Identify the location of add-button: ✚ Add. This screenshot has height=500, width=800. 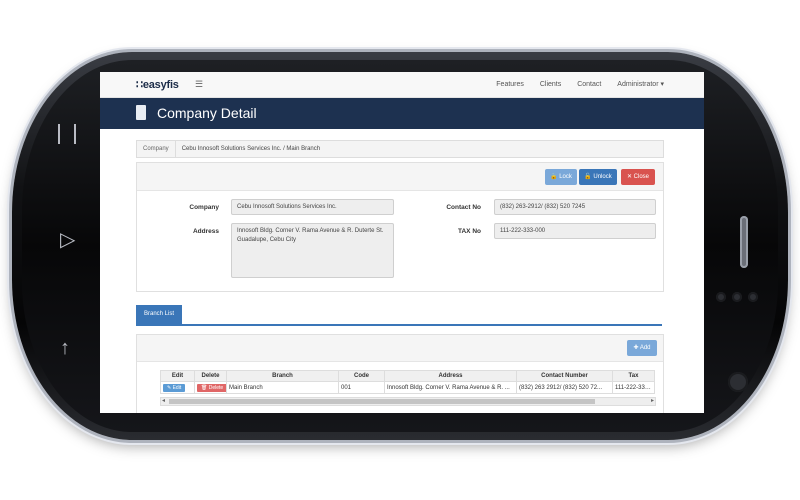
(642, 348).